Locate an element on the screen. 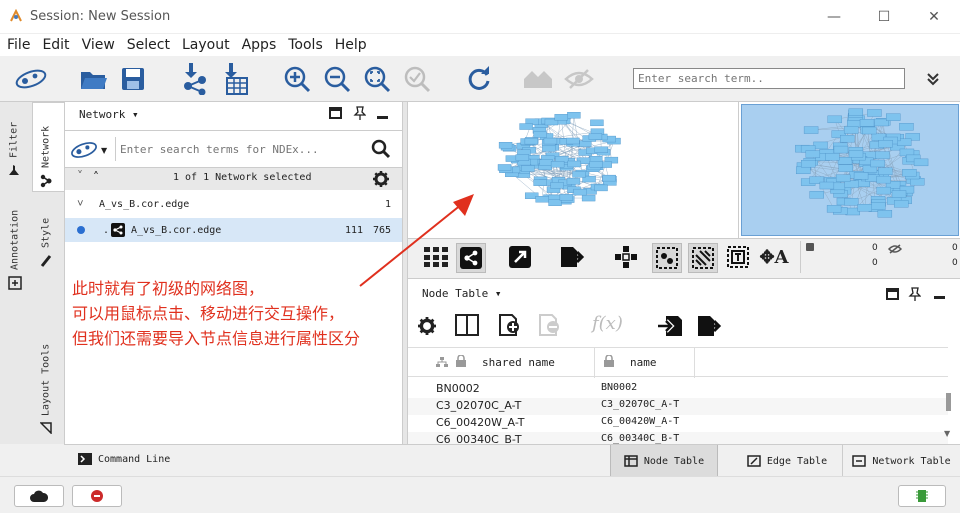 This screenshot has height=513, width=960. float-panel-icon is located at coordinates (335, 115).